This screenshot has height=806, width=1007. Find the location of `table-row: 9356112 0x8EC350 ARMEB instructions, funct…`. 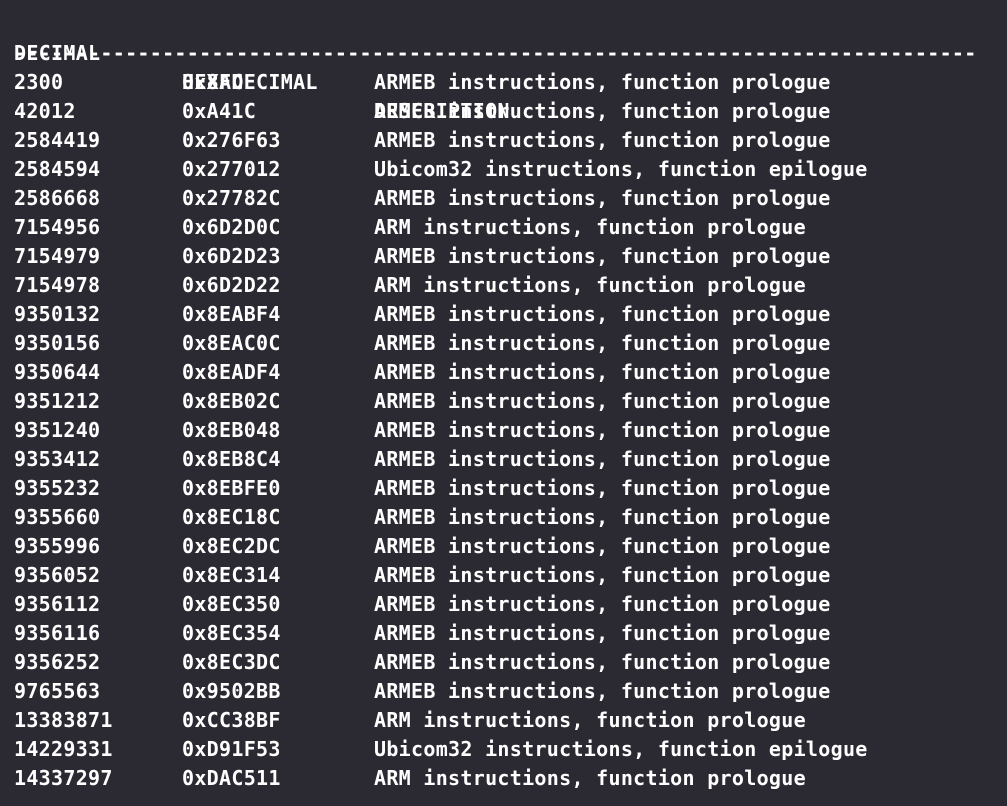

table-row: 9356112 0x8EC350 ARMEB instructions, funct… is located at coordinates (496, 604).